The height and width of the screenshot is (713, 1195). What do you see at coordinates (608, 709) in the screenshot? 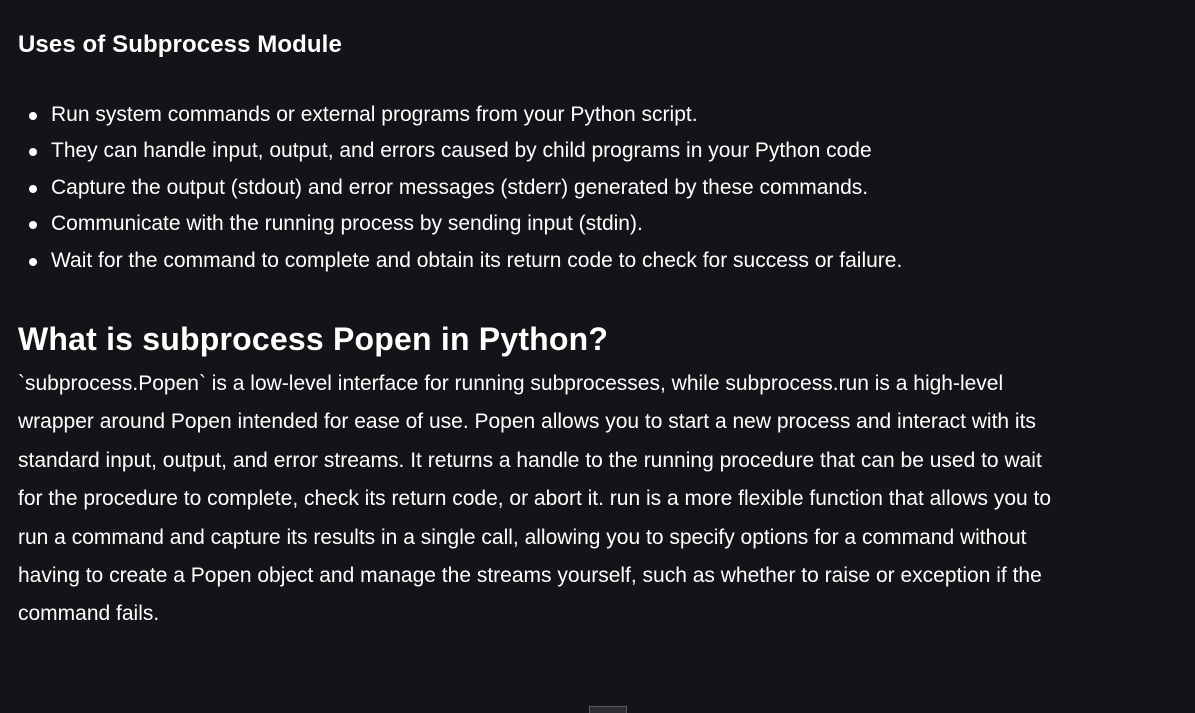
I see `bottom-scroll-tab` at bounding box center [608, 709].